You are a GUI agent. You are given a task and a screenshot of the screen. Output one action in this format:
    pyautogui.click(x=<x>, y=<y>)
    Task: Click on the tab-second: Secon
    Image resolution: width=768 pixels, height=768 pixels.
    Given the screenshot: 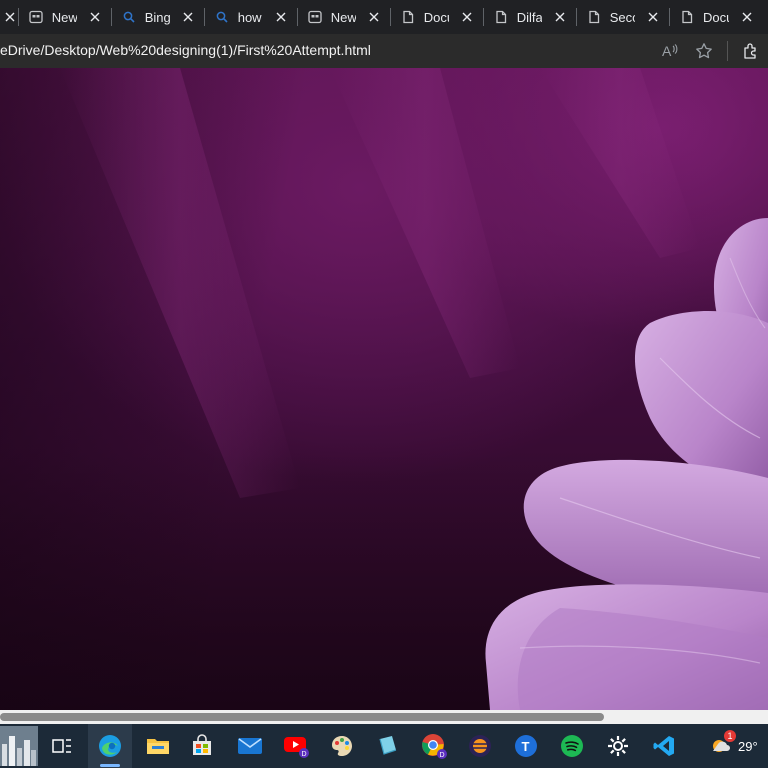 What is the action you would take?
    pyautogui.click(x=622, y=17)
    